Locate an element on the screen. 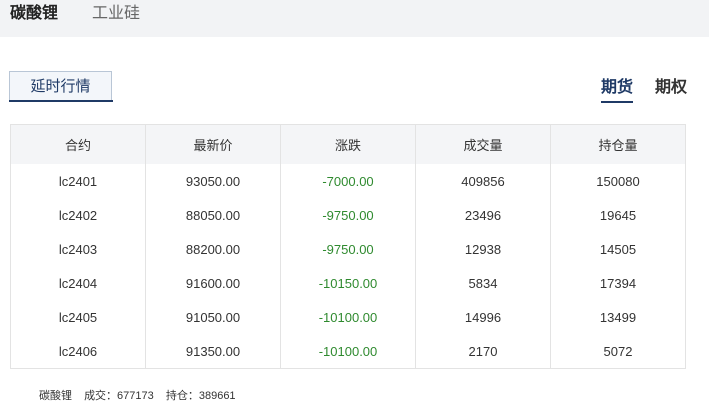 The image size is (709, 411). cell-change: -10150.00 is located at coordinates (348, 283).